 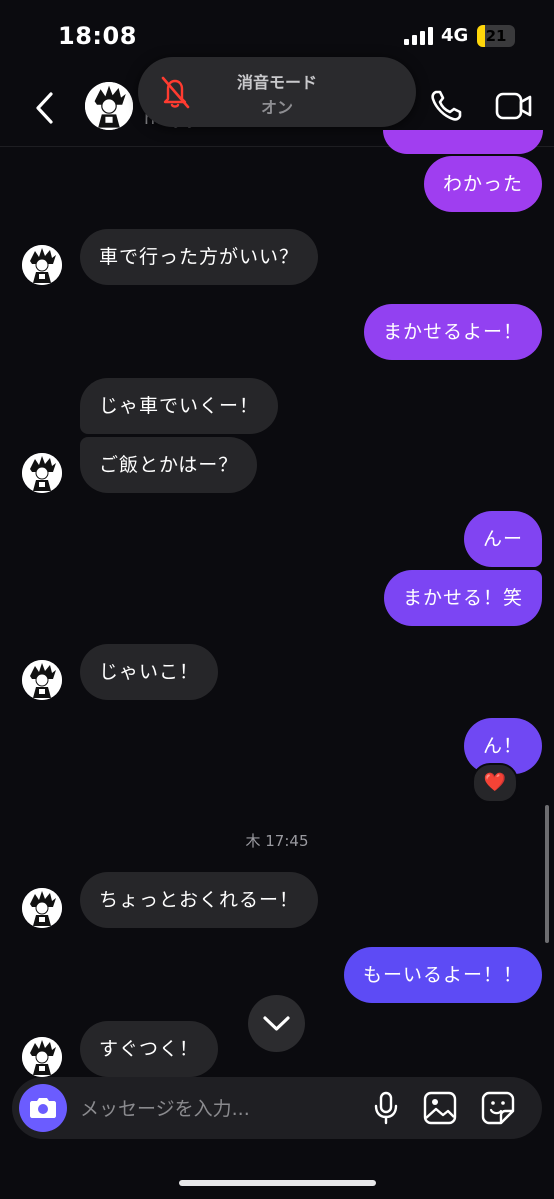 What do you see at coordinates (502, 539) in the screenshot?
I see `outgoing-message: んー` at bounding box center [502, 539].